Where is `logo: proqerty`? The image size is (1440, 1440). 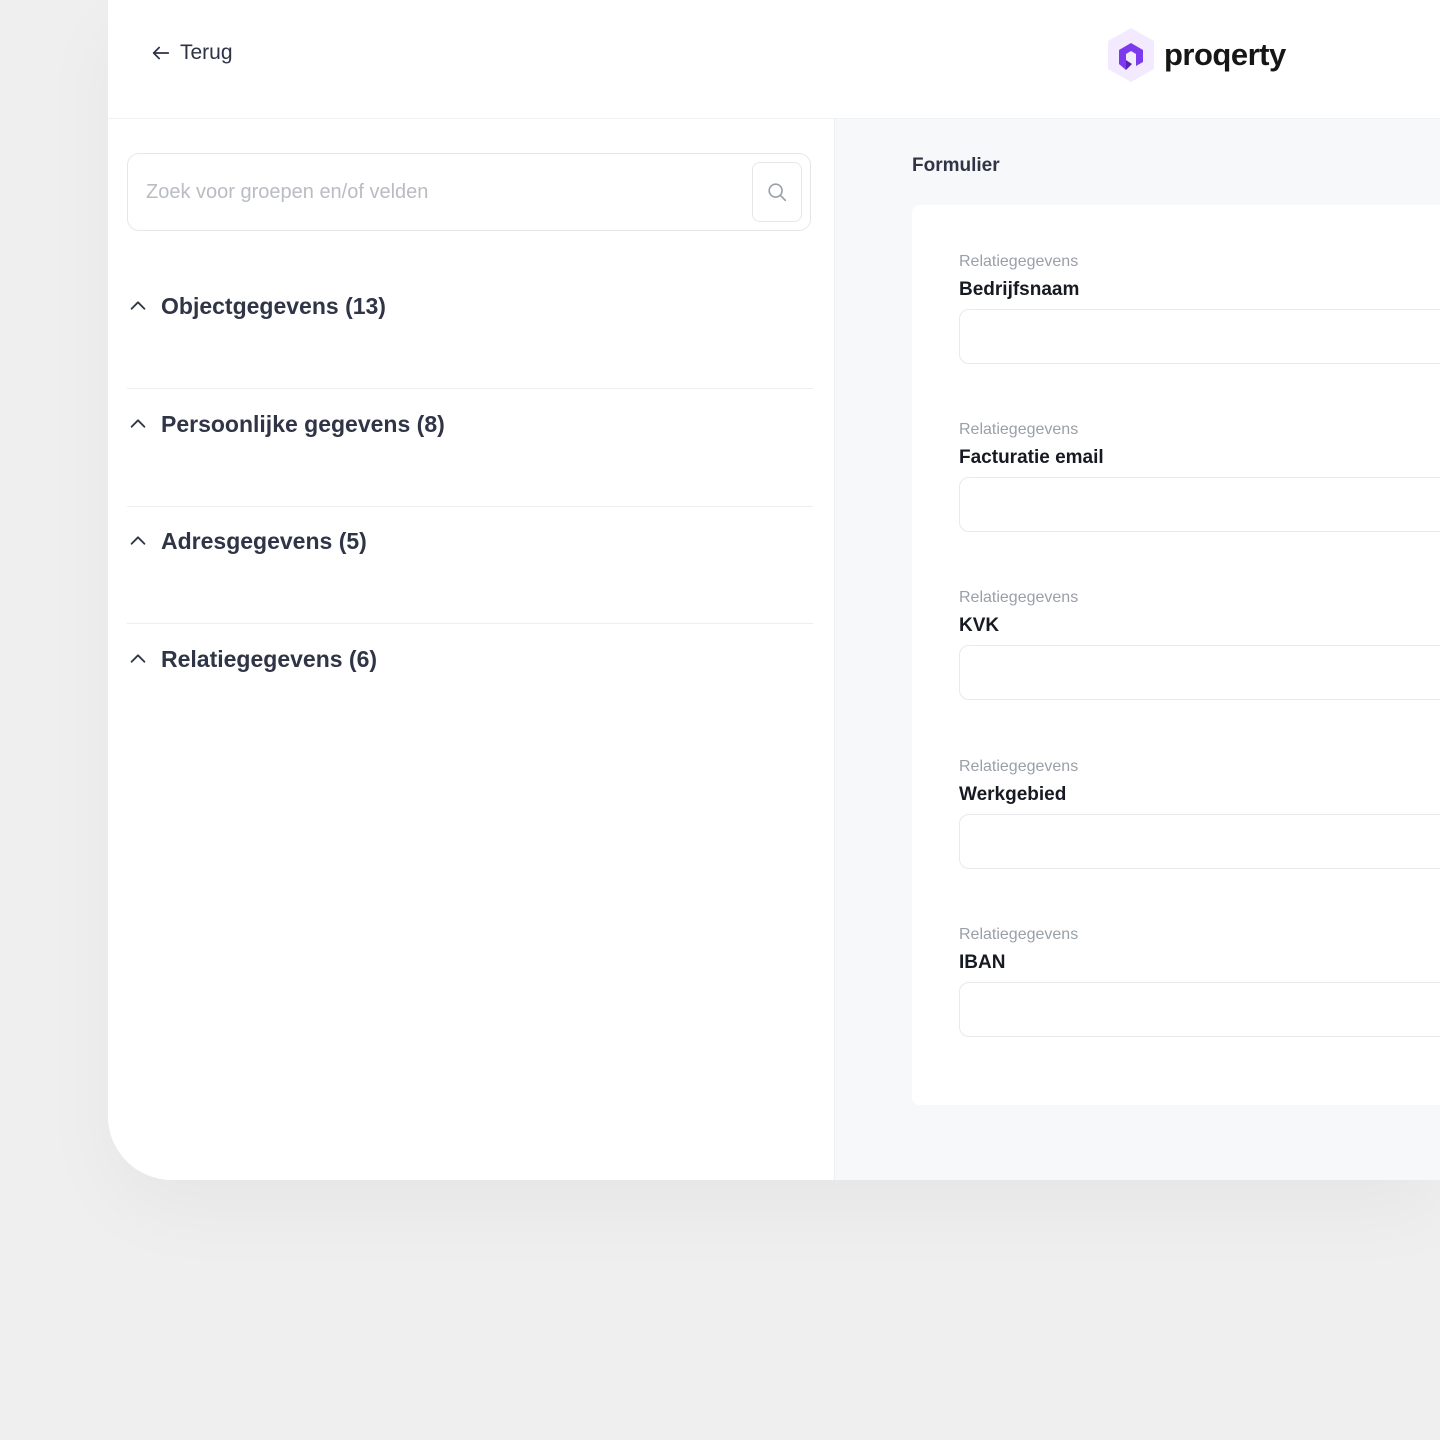
logo: proqerty is located at coordinates (1195, 55).